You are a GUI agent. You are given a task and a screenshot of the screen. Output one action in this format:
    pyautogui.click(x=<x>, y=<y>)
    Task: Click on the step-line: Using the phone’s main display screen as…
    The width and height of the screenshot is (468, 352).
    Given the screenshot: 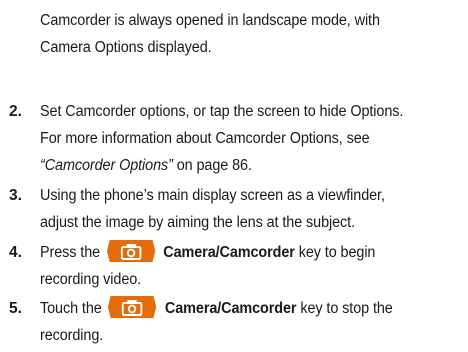 What is the action you would take?
    pyautogui.click(x=212, y=195)
    